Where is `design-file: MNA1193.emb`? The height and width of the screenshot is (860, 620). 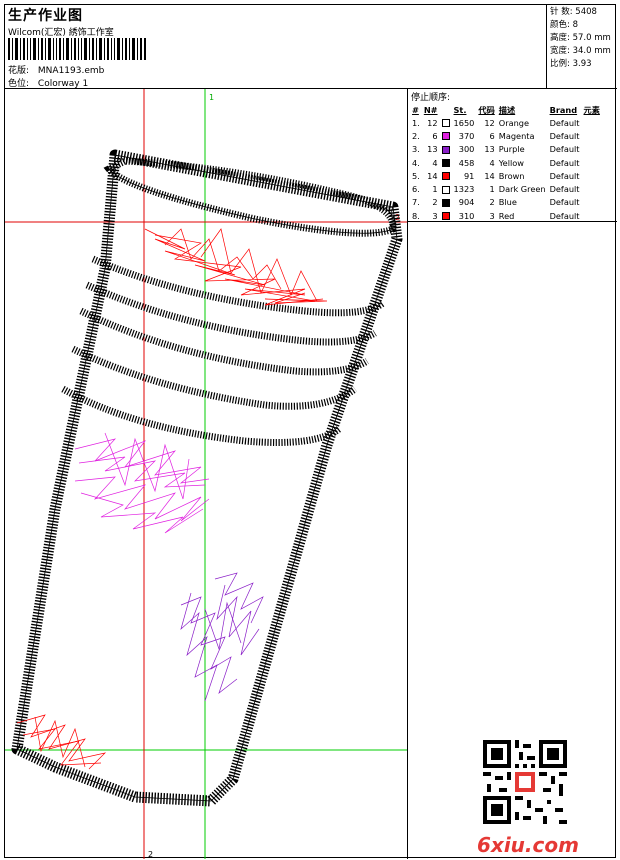 design-file: MNA1193.emb is located at coordinates (71, 71).